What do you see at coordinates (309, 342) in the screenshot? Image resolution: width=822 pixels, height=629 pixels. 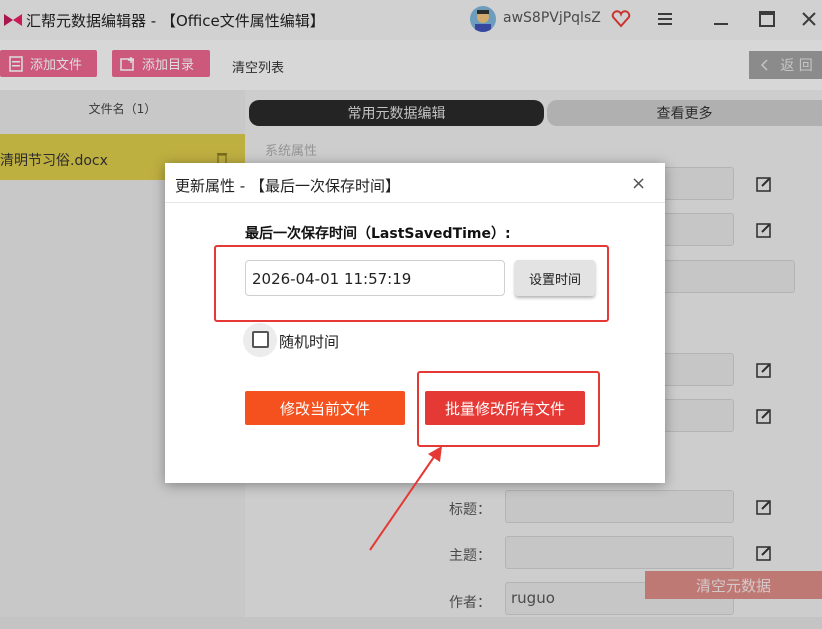 I see `random-time-label: 随机时间` at bounding box center [309, 342].